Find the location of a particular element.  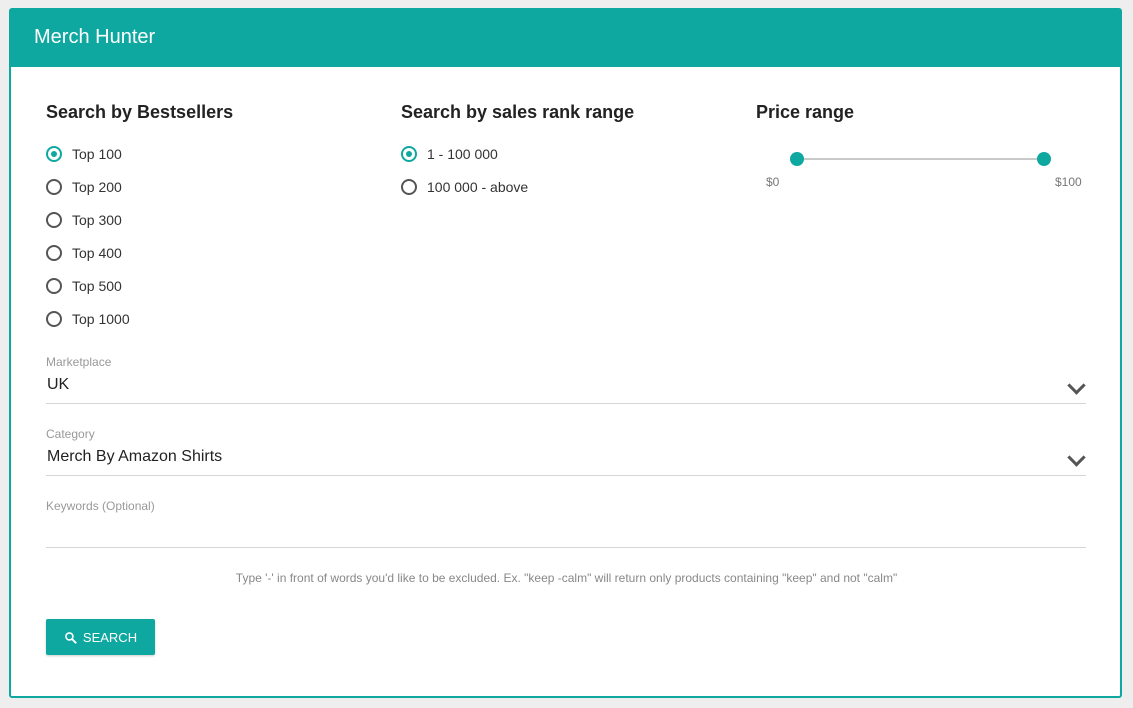

radio-label: 1 - 100 000 is located at coordinates (462, 154).